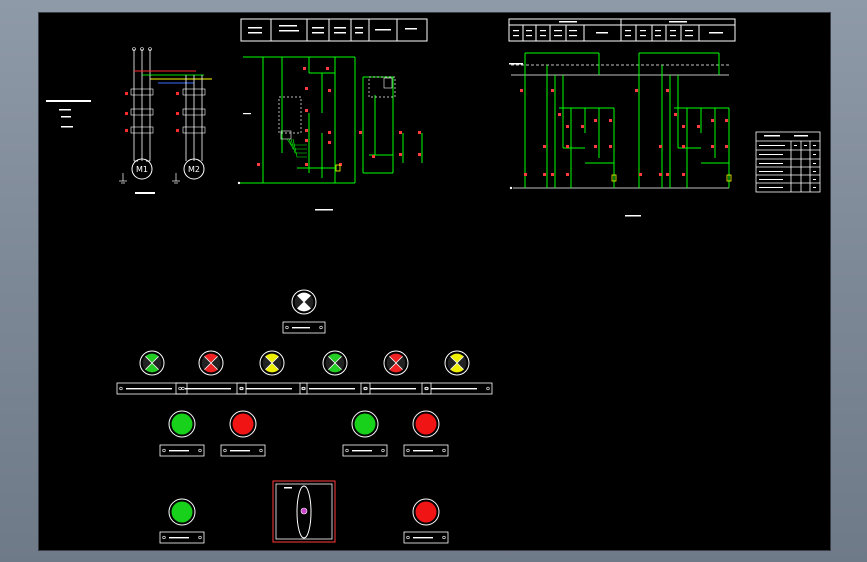 The image size is (867, 562). I want to click on legend-table, so click(788, 162).